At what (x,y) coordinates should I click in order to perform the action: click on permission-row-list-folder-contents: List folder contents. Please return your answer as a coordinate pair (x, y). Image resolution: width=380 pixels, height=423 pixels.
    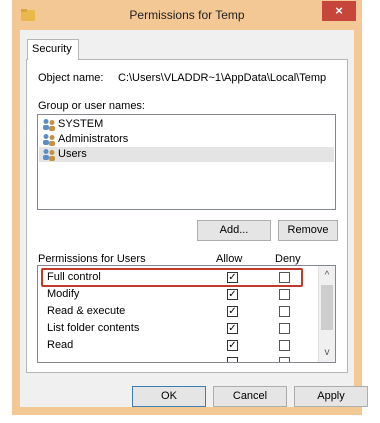
    Looking at the image, I should click on (178, 328).